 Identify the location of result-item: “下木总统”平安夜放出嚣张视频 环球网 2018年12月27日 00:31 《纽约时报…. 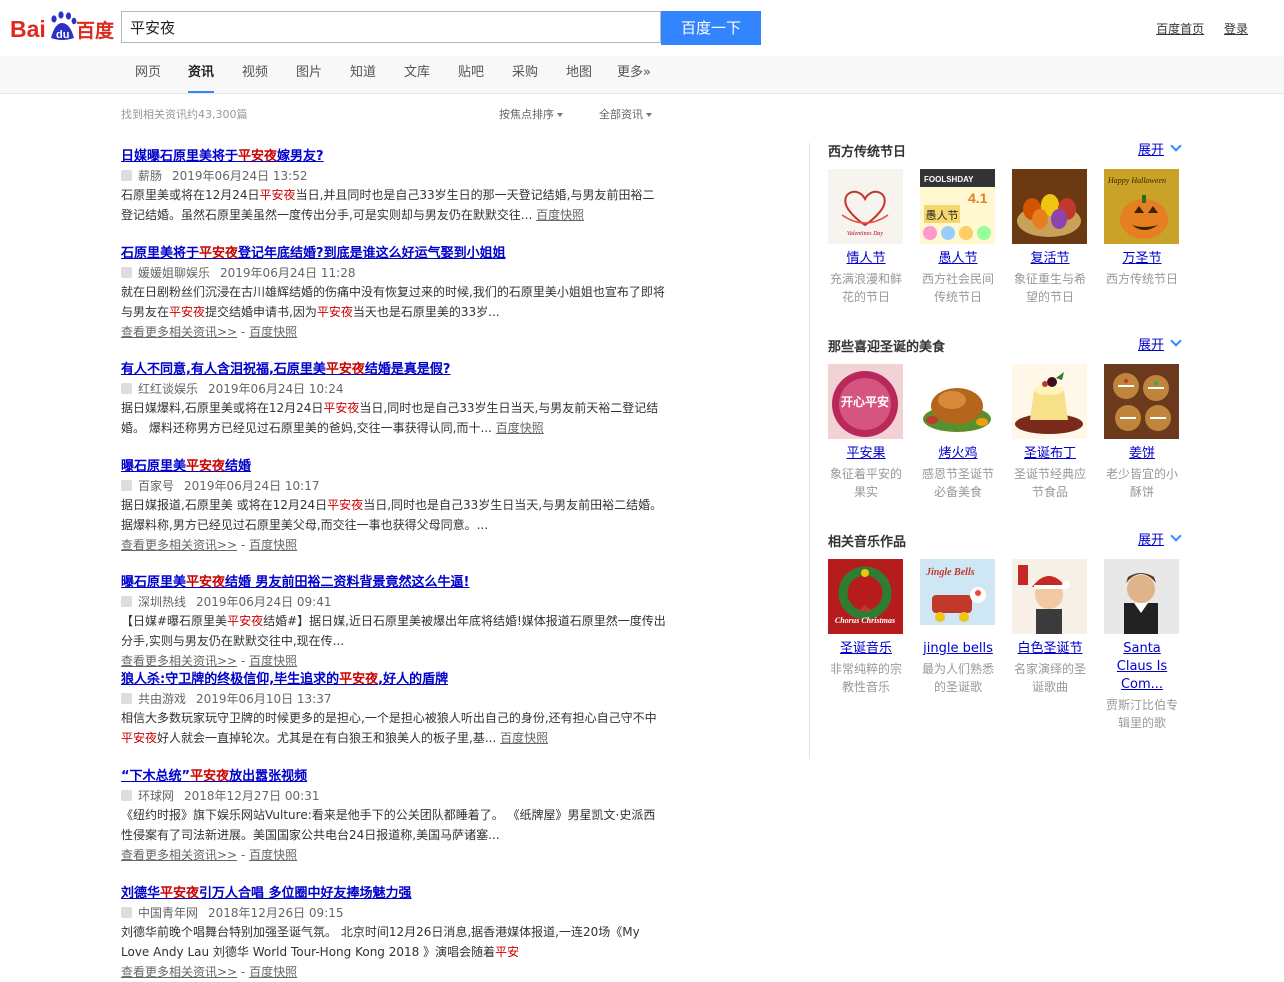
(393, 816).